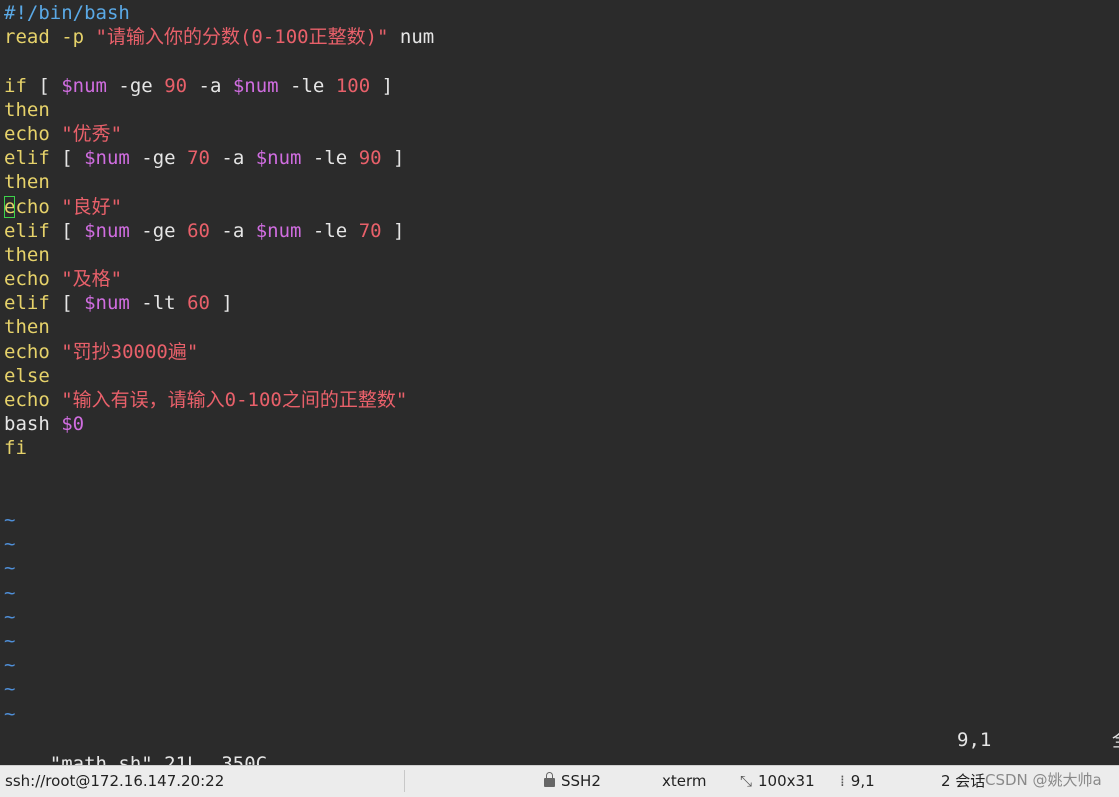 This screenshot has height=797, width=1119. Describe the element at coordinates (15, 448) in the screenshot. I see `code-token: fi` at that location.